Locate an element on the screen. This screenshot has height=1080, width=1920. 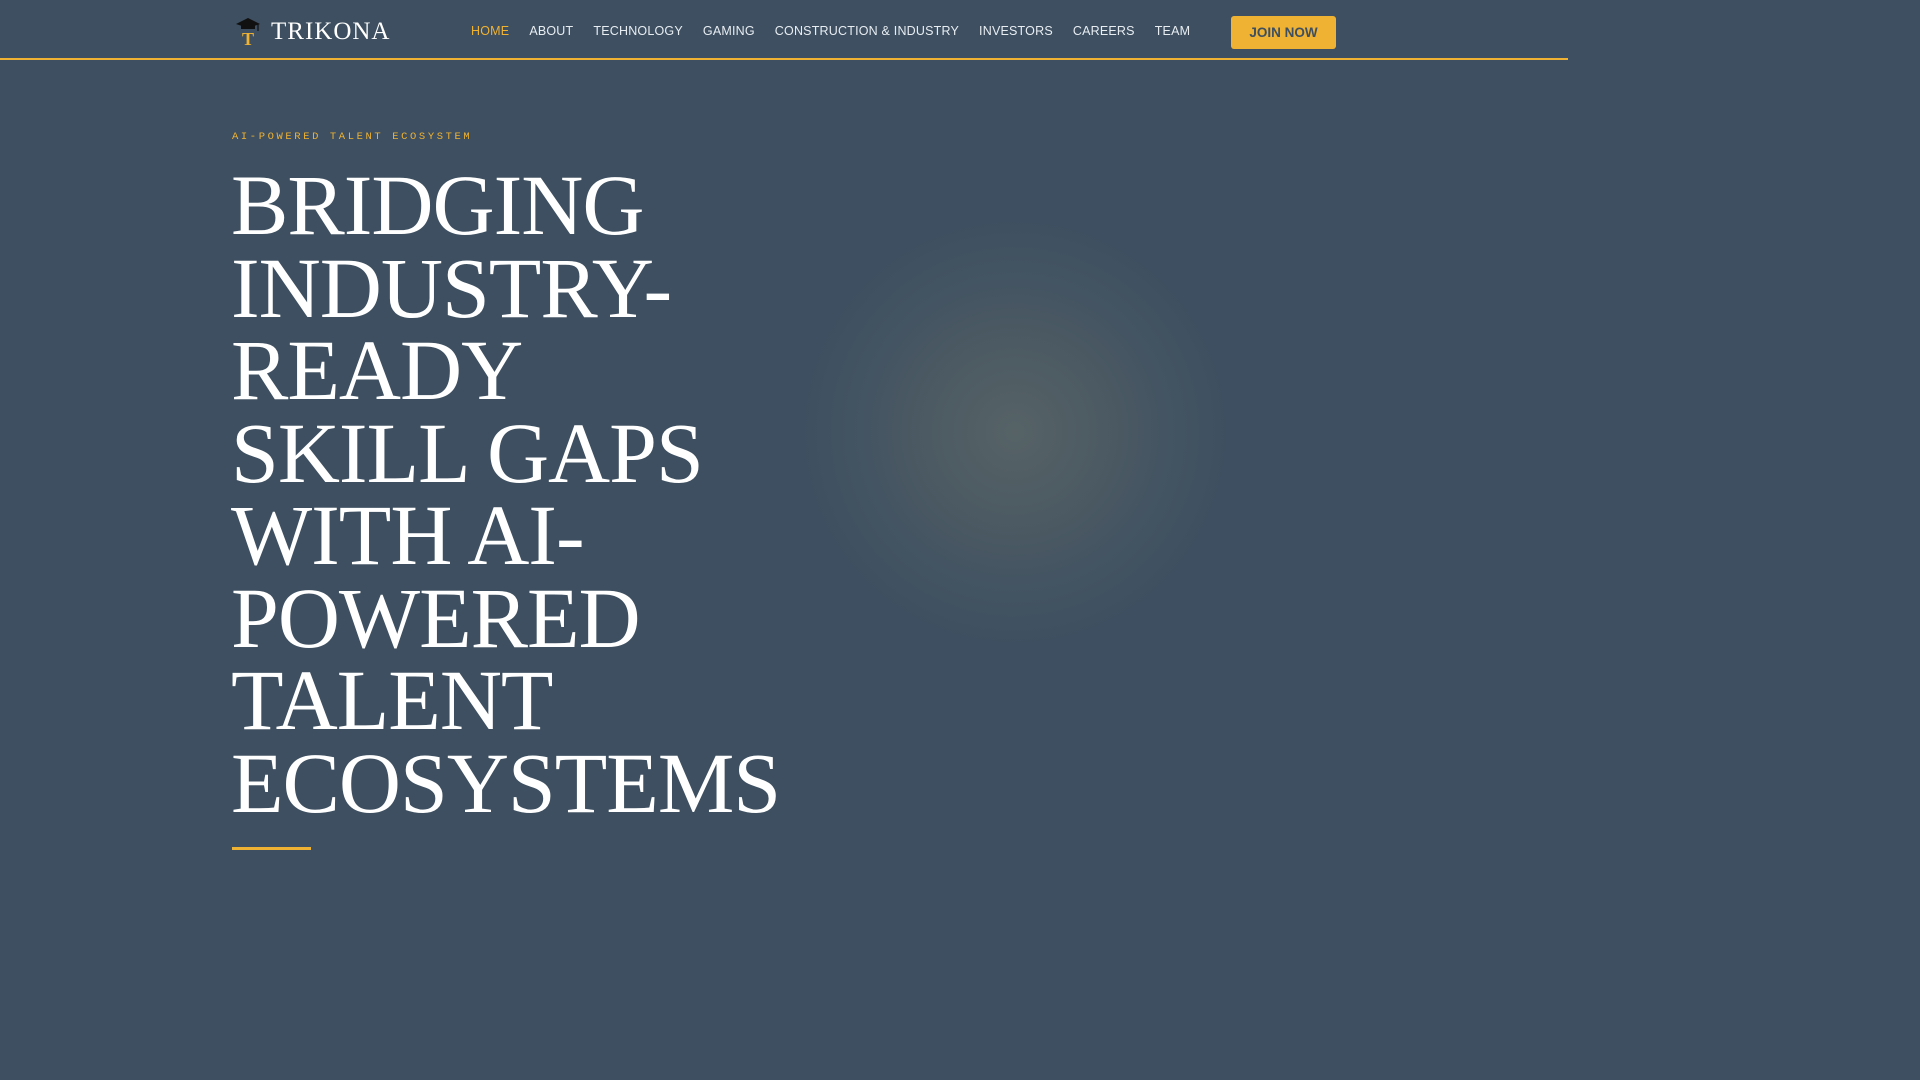
headline-line: WITH AI- is located at coordinates (408, 535).